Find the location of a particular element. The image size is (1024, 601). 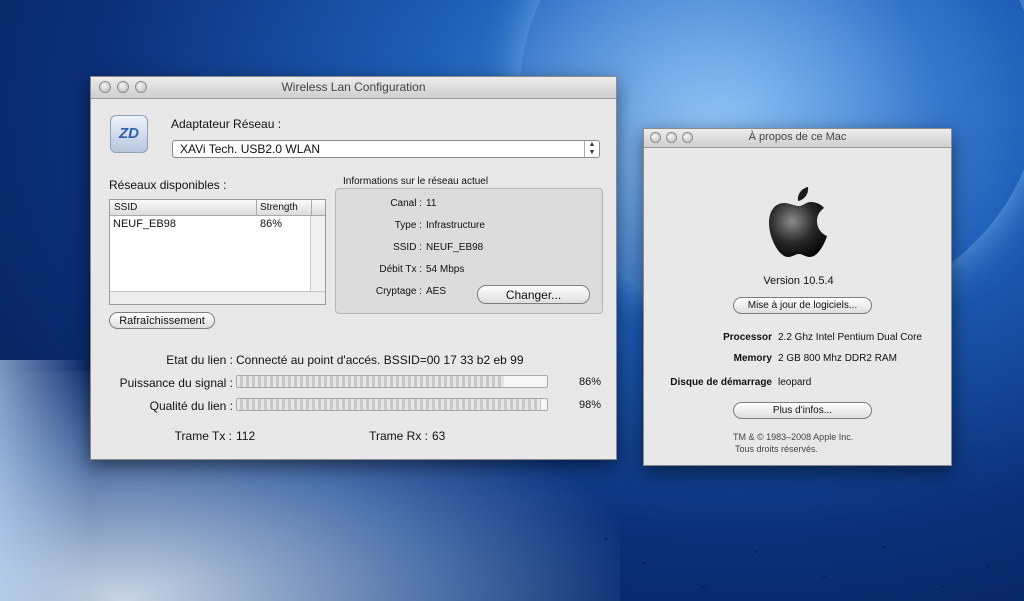

zd-app-icon: ZD is located at coordinates (129, 134).